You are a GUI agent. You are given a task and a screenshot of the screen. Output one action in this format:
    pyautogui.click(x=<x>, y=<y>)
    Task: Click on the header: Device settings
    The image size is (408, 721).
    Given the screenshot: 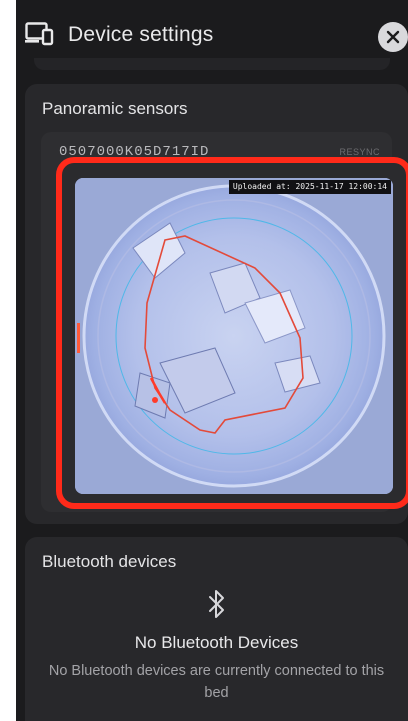 What is the action you would take?
    pyautogui.click(x=212, y=35)
    